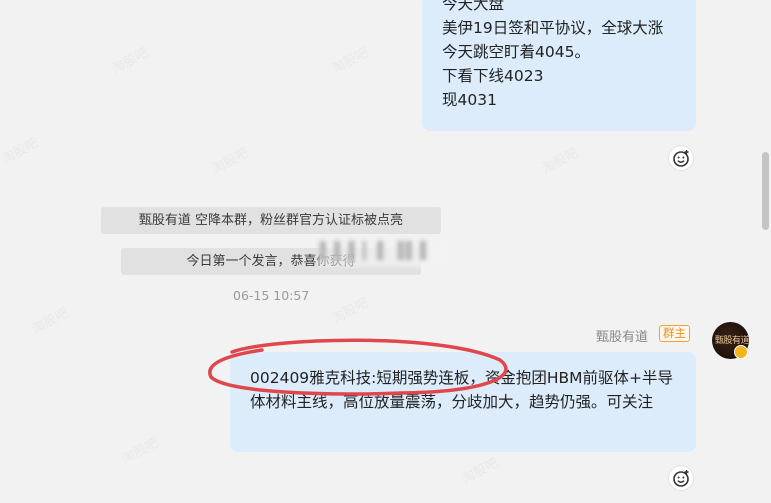 This screenshot has width=771, height=503. What do you see at coordinates (493, 76) in the screenshot?
I see `message-line: 下看下线4023` at bounding box center [493, 76].